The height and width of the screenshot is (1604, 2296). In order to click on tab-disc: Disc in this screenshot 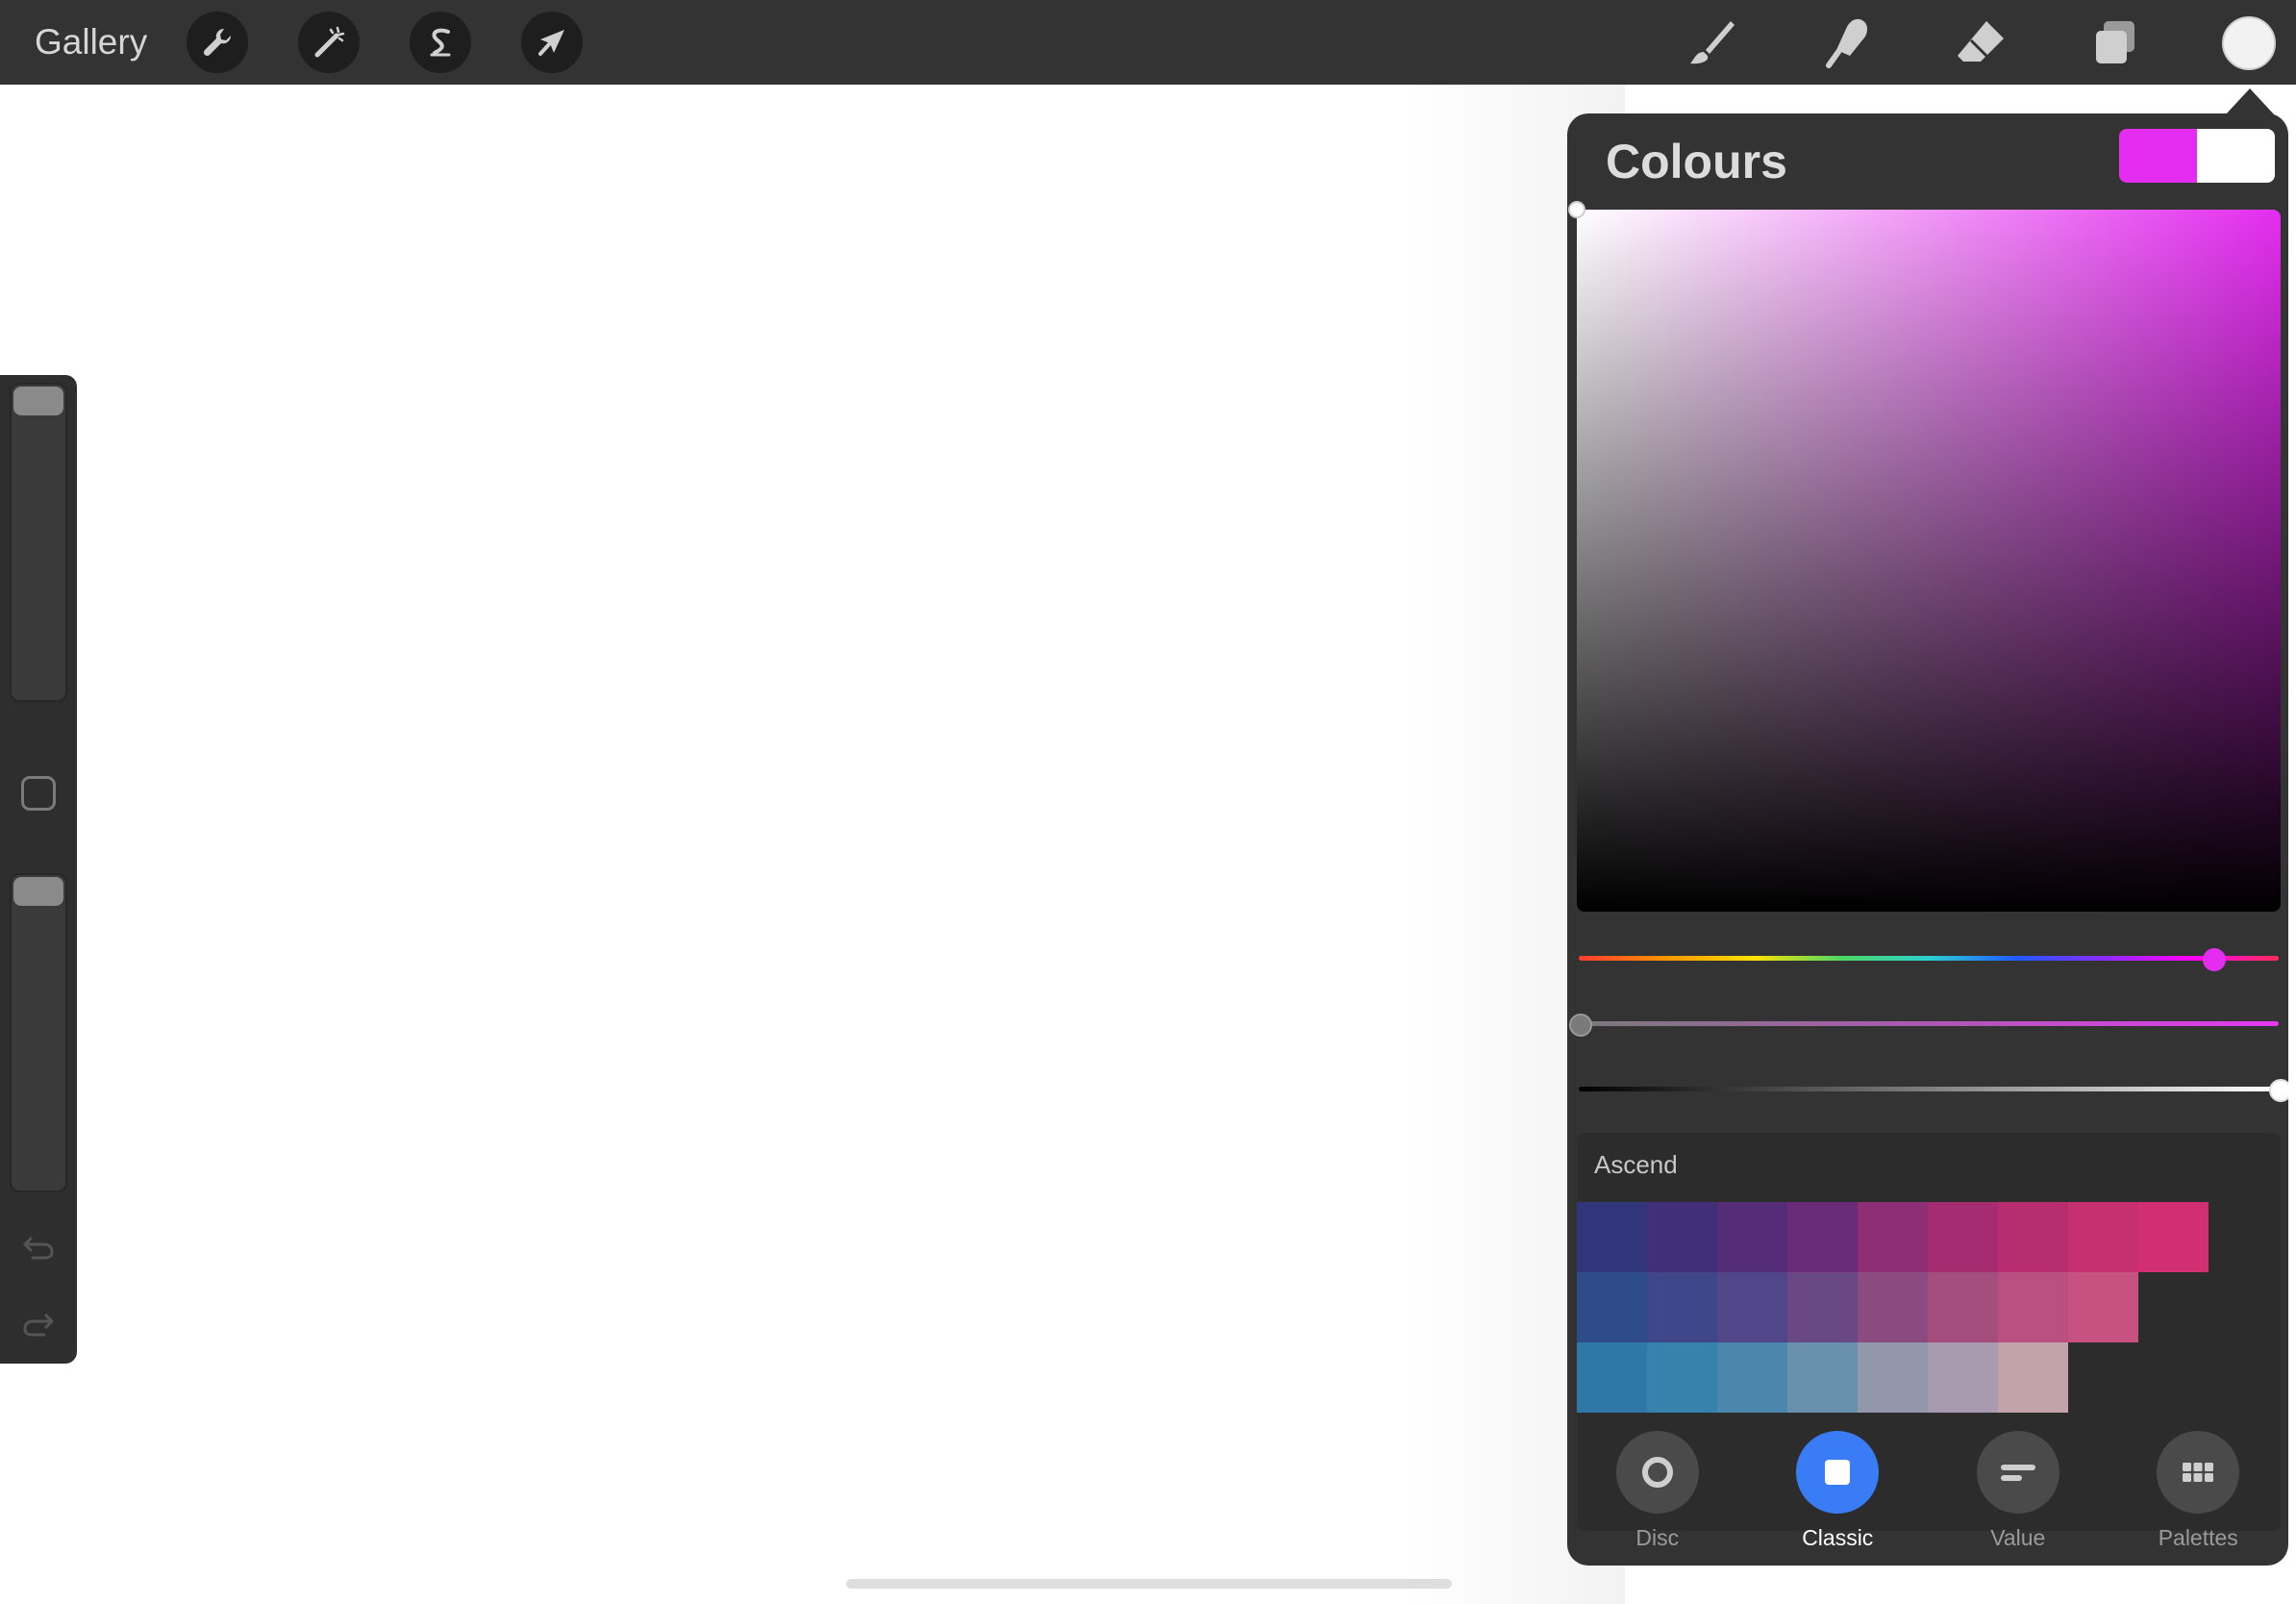, I will do `click(1657, 1498)`.